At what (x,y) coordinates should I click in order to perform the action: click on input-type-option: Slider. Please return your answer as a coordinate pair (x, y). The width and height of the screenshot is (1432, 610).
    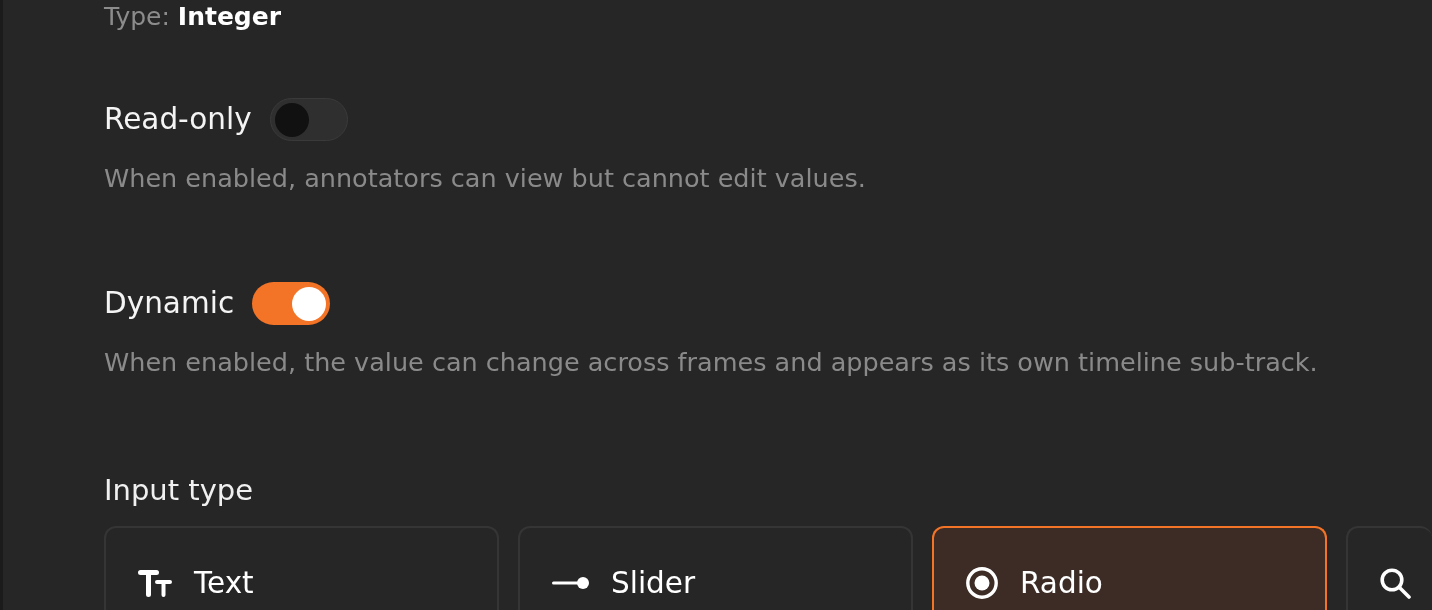
    Looking at the image, I should click on (715, 568).